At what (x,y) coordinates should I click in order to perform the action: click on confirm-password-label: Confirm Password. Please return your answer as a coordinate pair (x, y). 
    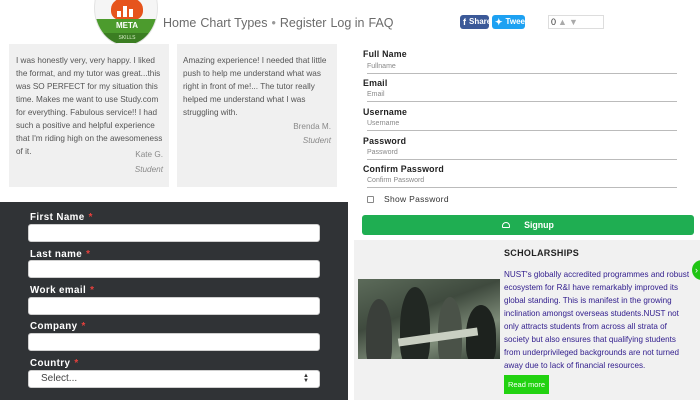
    Looking at the image, I should click on (403, 169).